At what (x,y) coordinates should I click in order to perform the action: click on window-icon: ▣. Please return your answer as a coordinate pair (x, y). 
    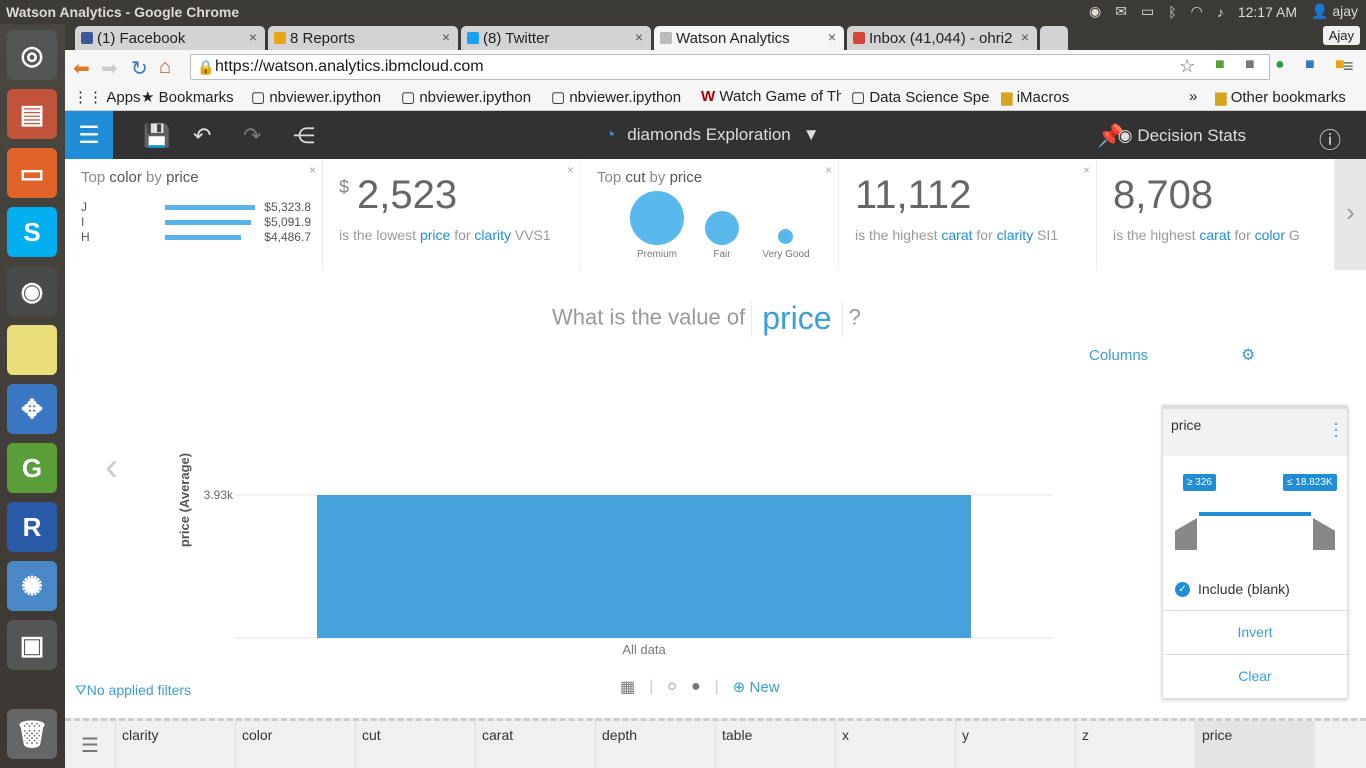
    Looking at the image, I should click on (32, 645).